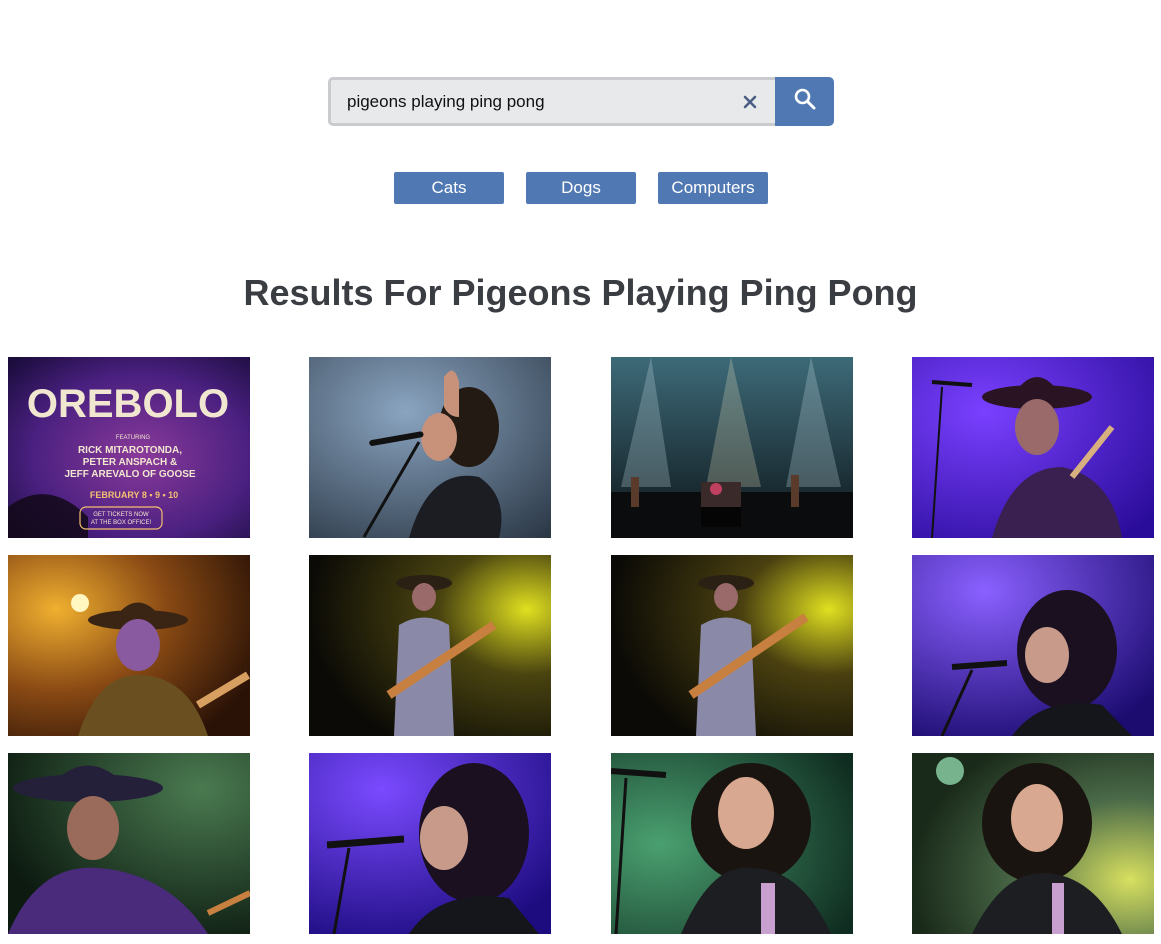 This screenshot has width=1161, height=944. I want to click on poster-tickets: AT THE BOX OFFICE!, so click(121, 523).